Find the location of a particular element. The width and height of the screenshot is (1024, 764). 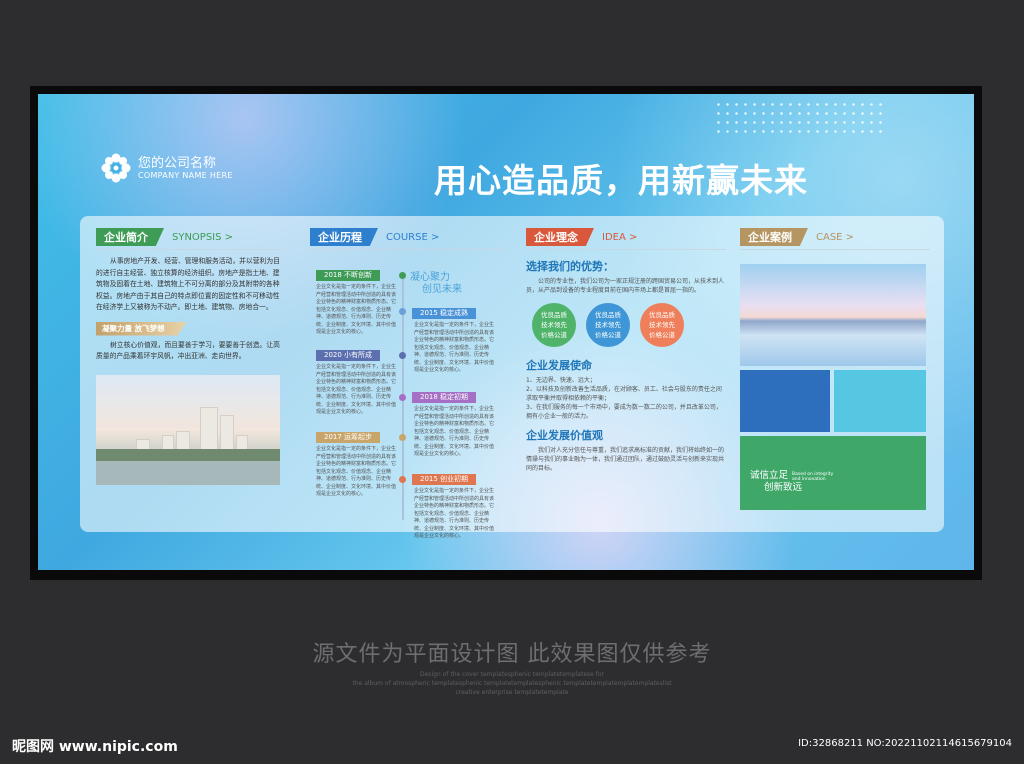

mission-item: 1、无边界、快速、远大； is located at coordinates (561, 380).